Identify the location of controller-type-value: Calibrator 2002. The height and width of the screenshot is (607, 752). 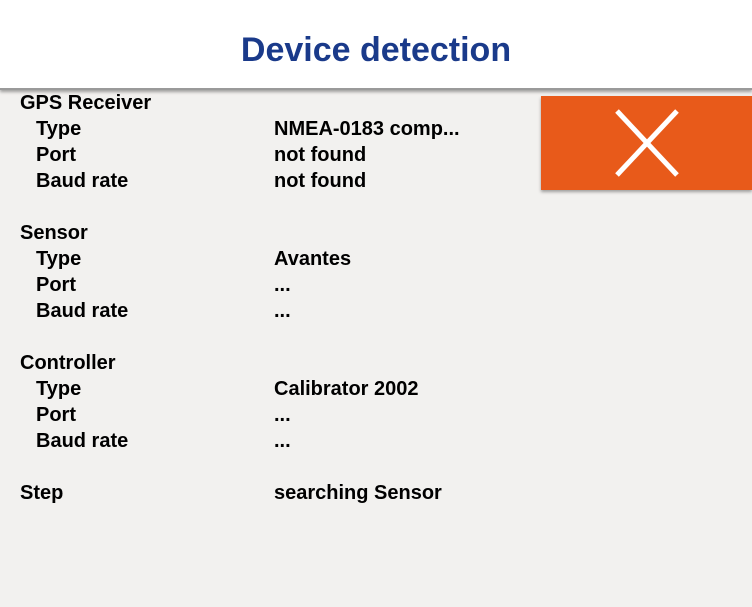
(346, 389).